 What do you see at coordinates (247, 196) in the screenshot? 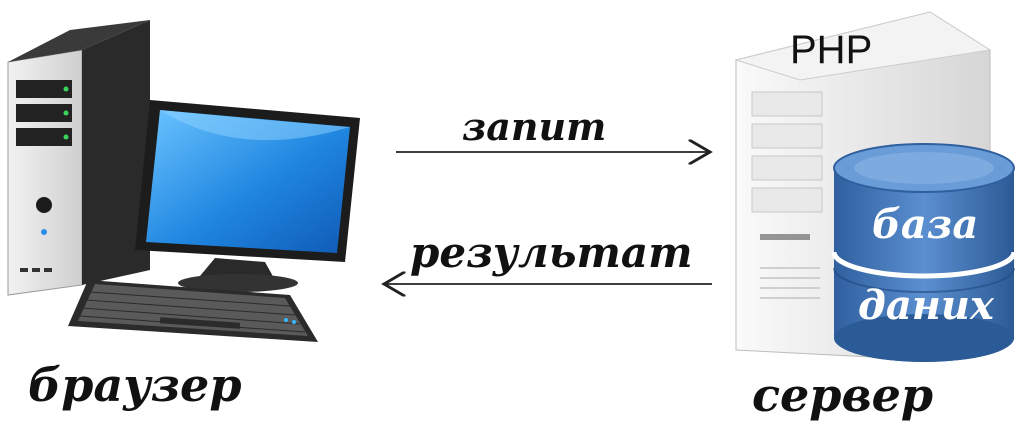
I see `pc-monitor` at bounding box center [247, 196].